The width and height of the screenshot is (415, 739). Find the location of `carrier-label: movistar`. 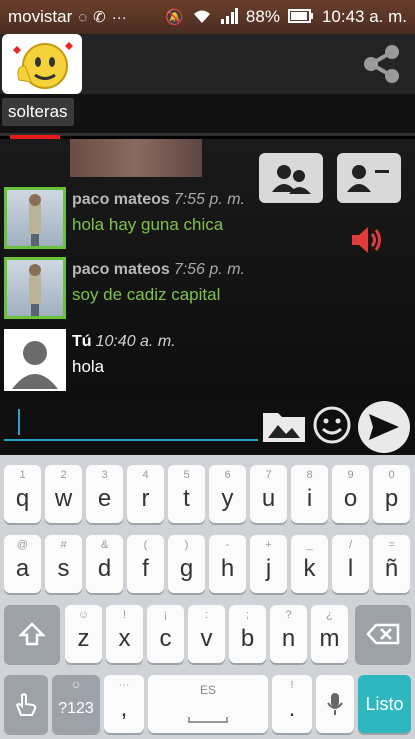

carrier-label: movistar is located at coordinates (40, 16).